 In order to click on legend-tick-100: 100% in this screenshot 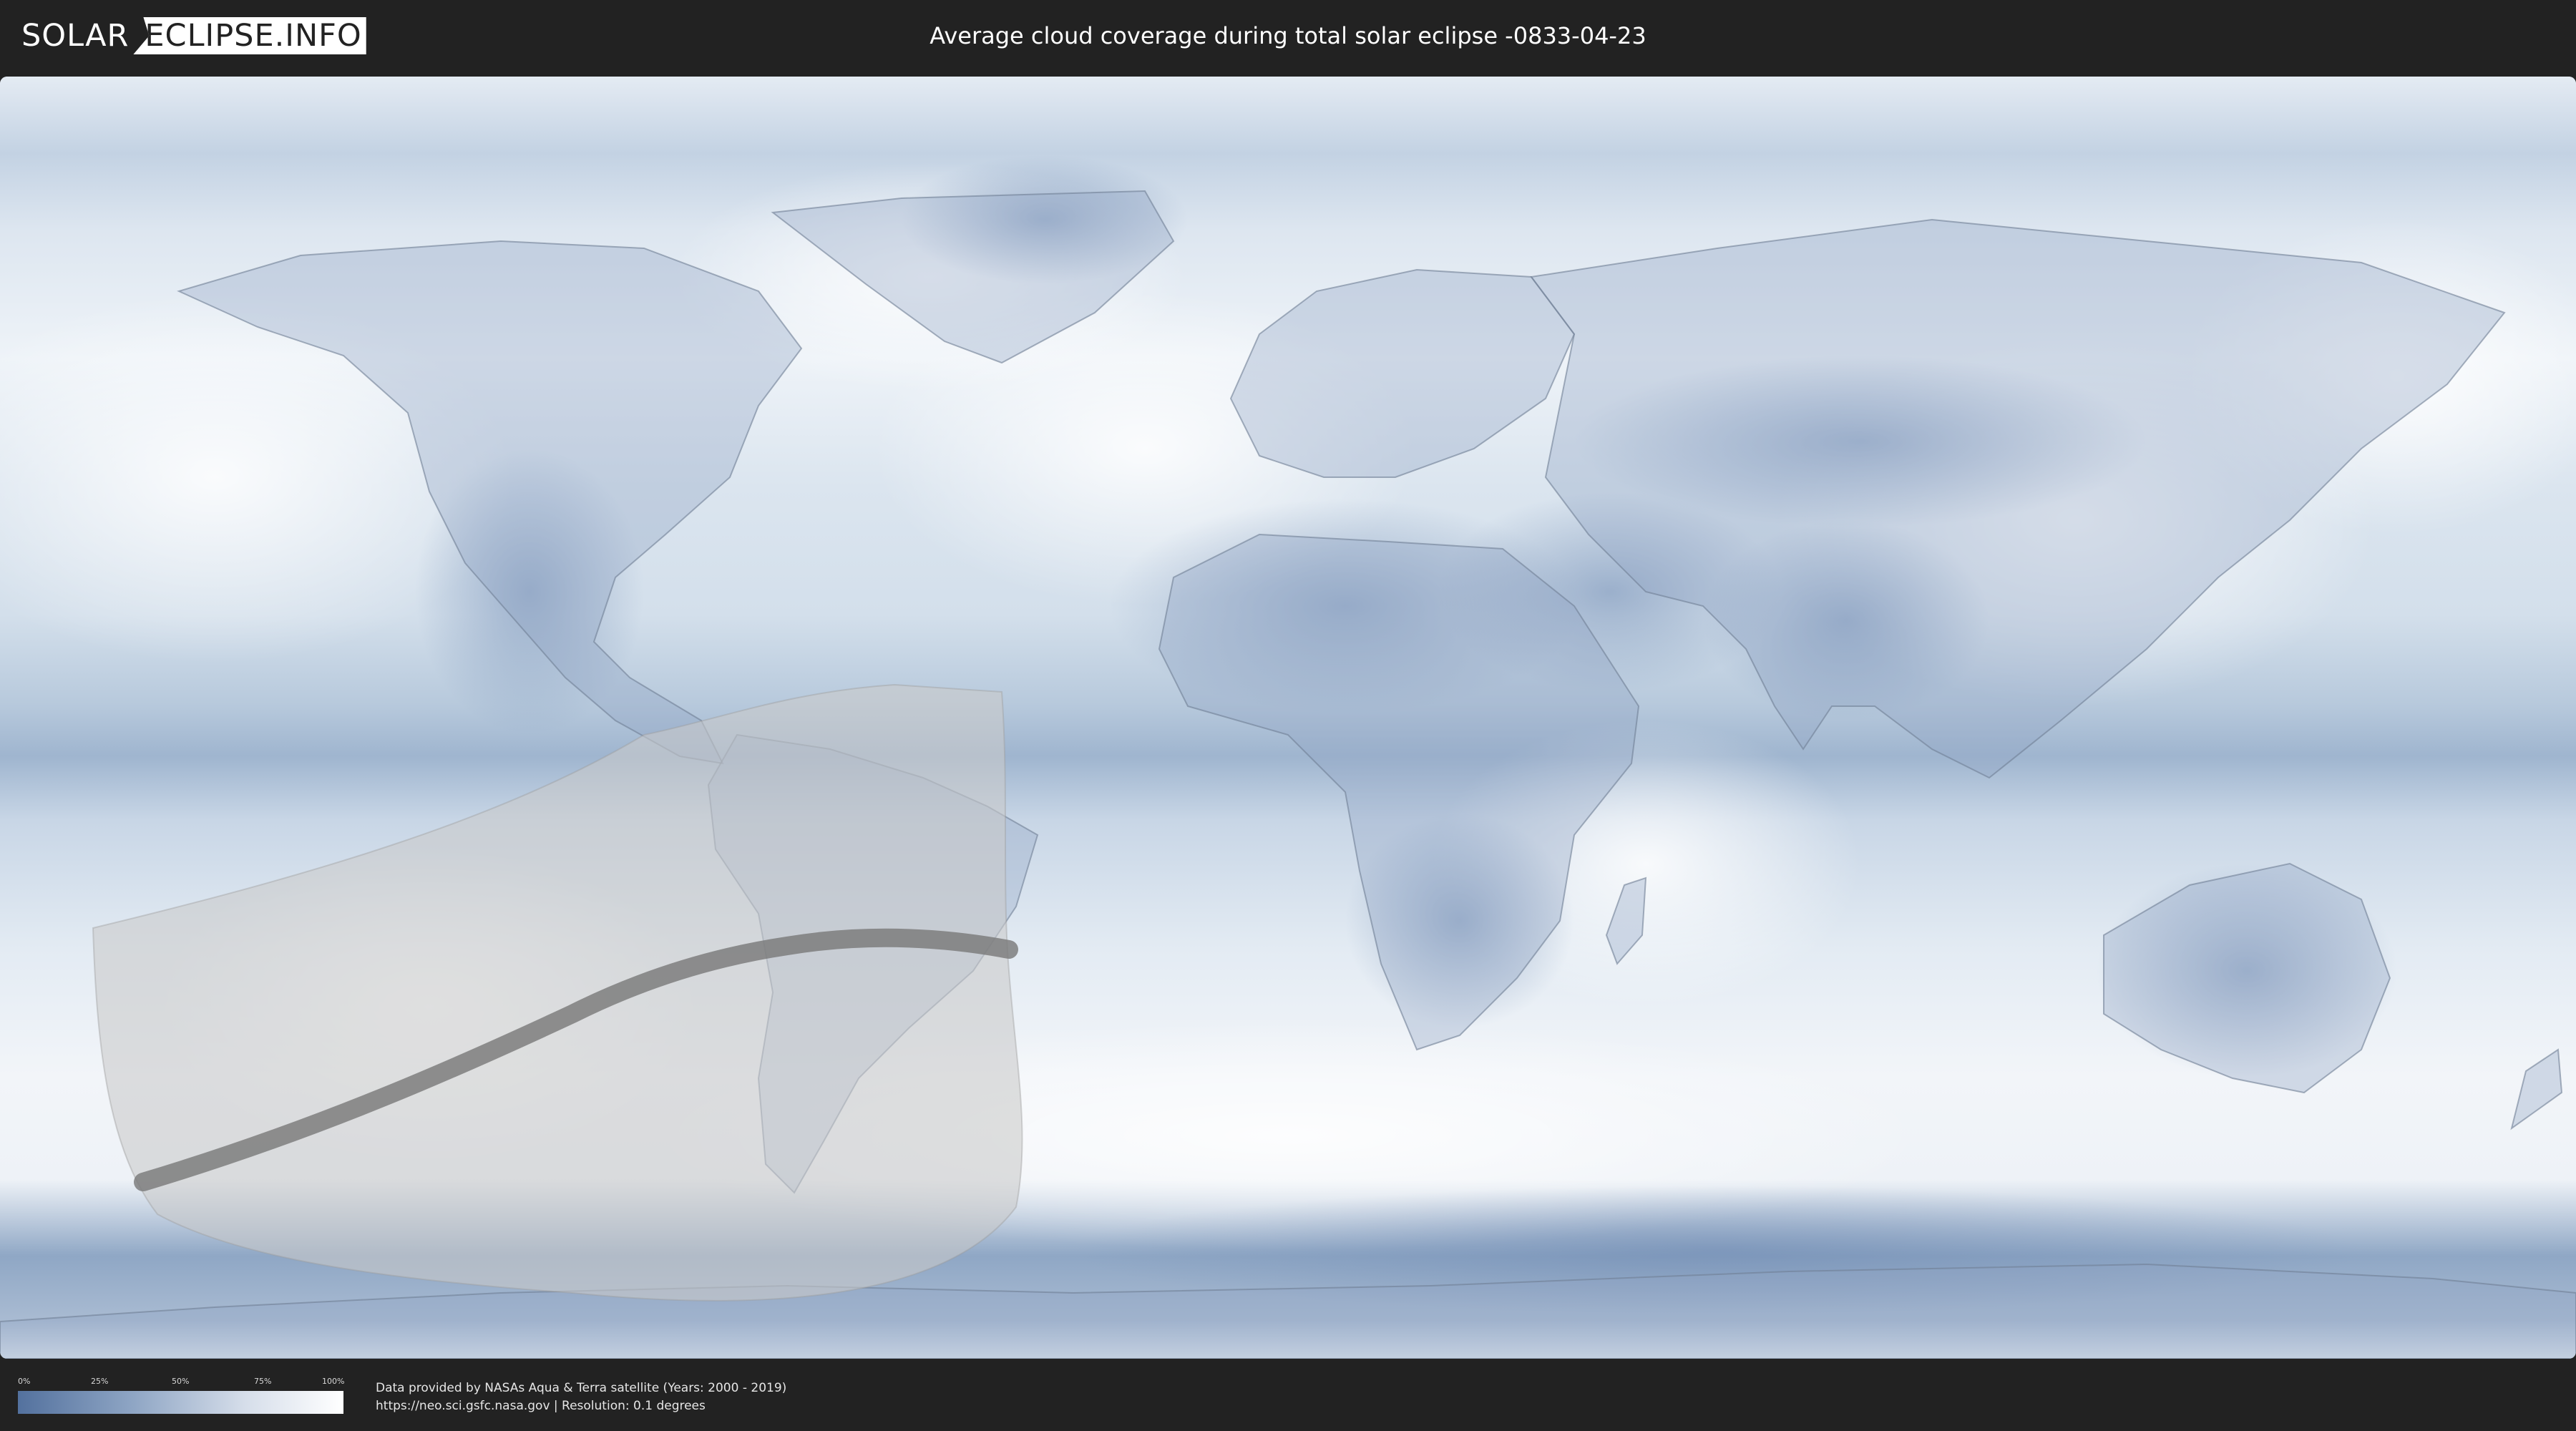, I will do `click(333, 1382)`.